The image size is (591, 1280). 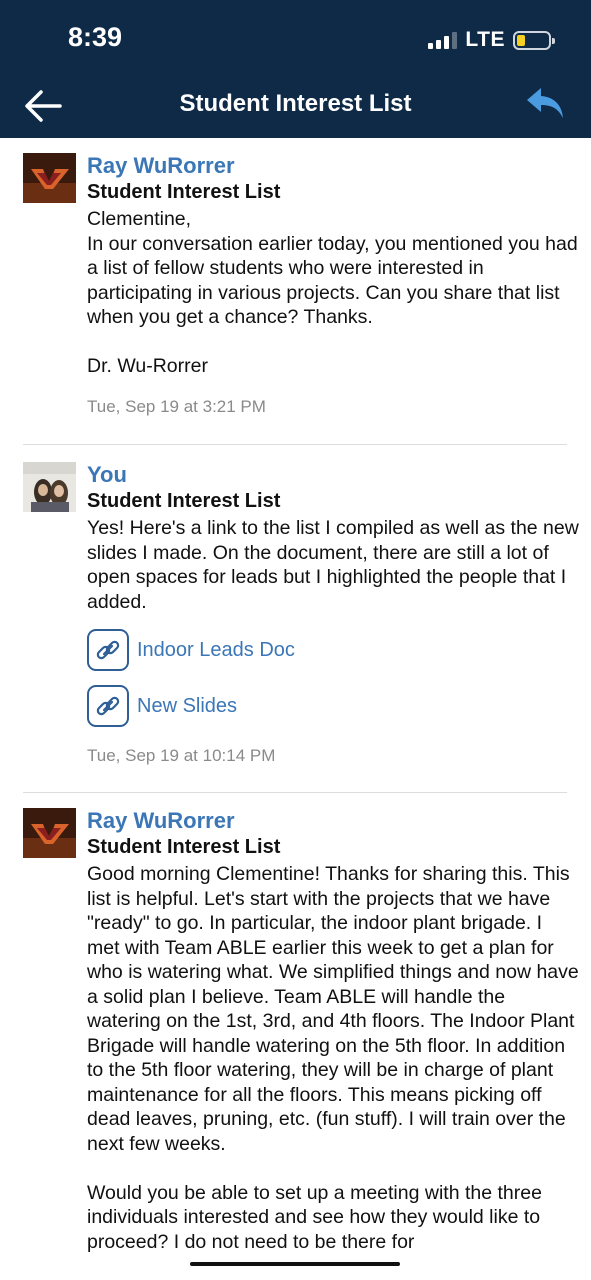 What do you see at coordinates (216, 650) in the screenshot?
I see `attachment-label: Indoor Leads Doc` at bounding box center [216, 650].